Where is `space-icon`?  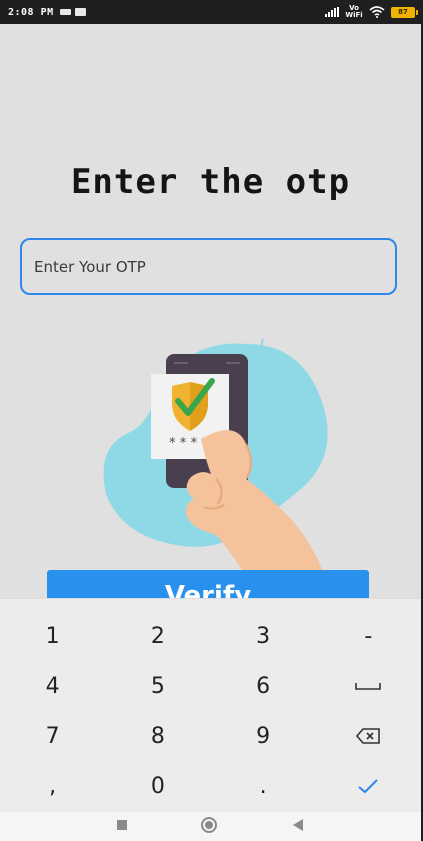
space-icon is located at coordinates (368, 686).